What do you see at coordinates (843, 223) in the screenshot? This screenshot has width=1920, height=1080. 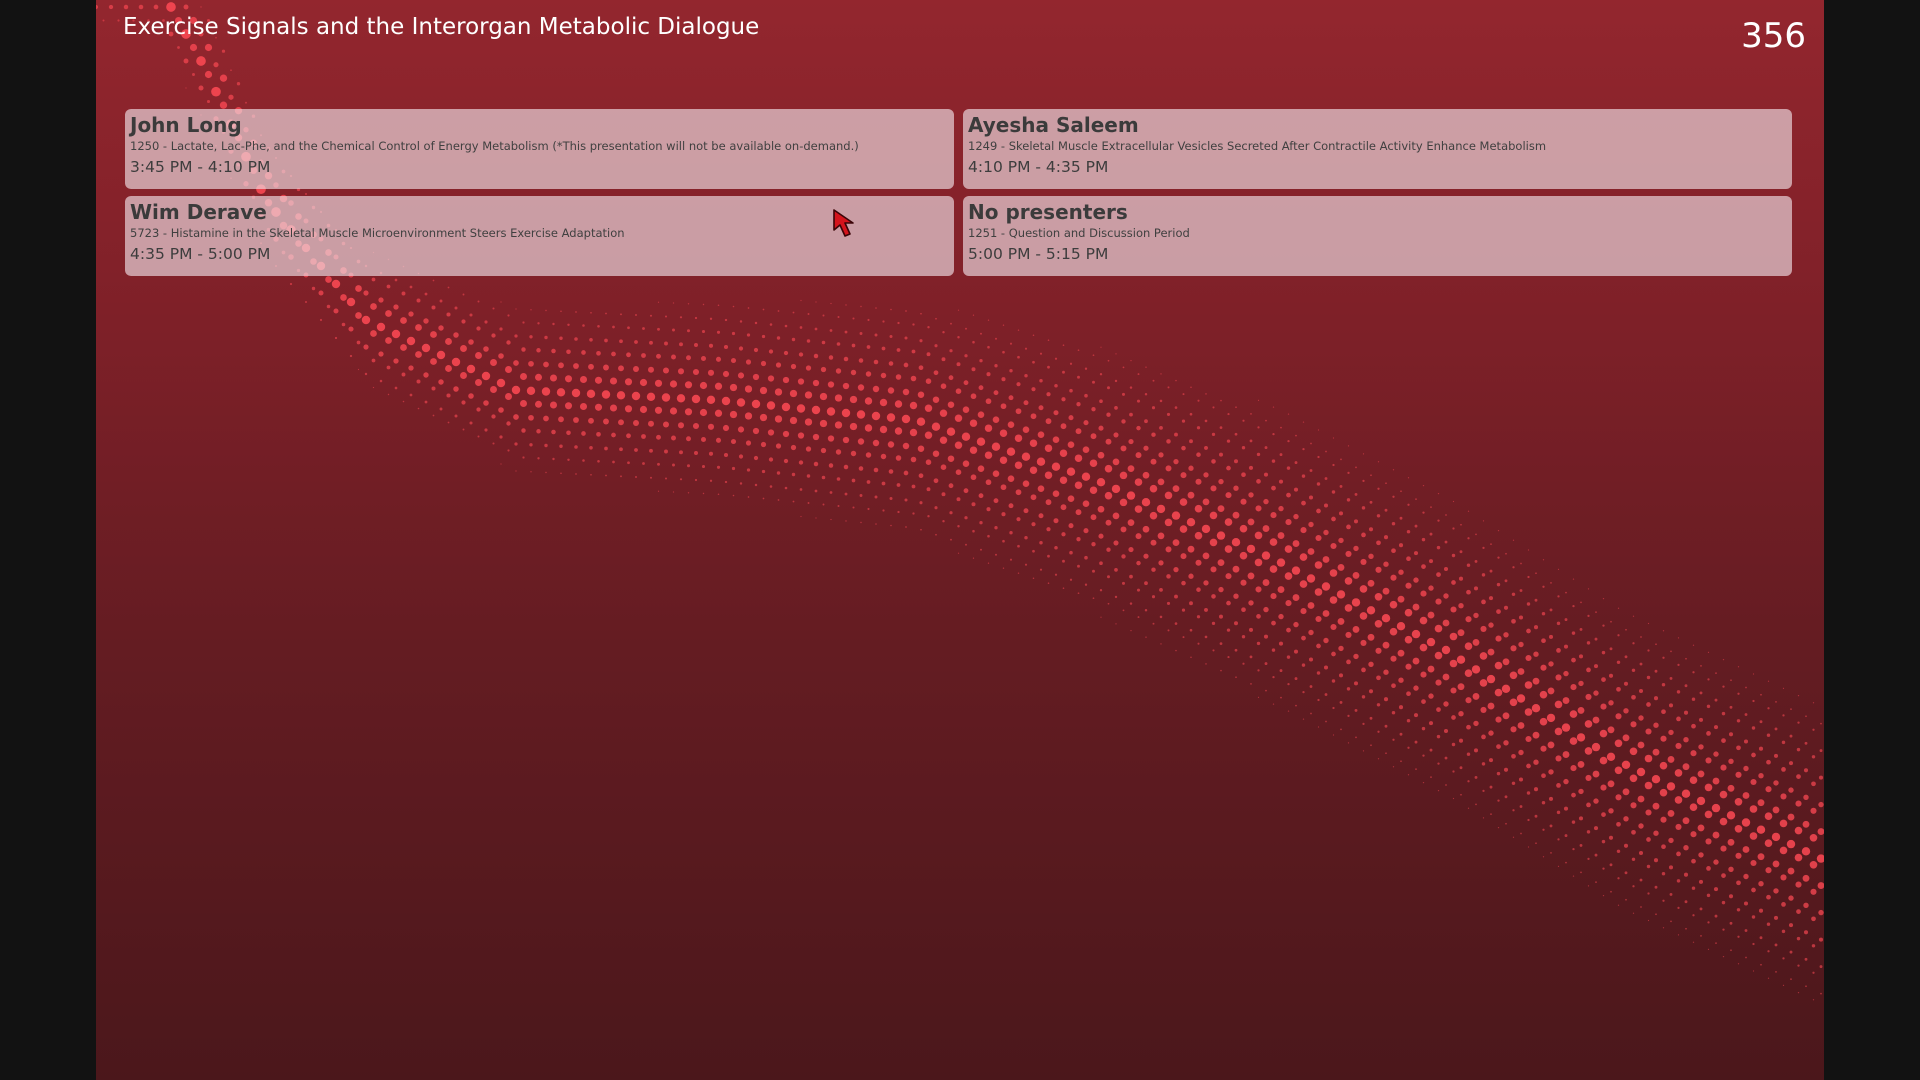 I see `mouse-cursor-icon` at bounding box center [843, 223].